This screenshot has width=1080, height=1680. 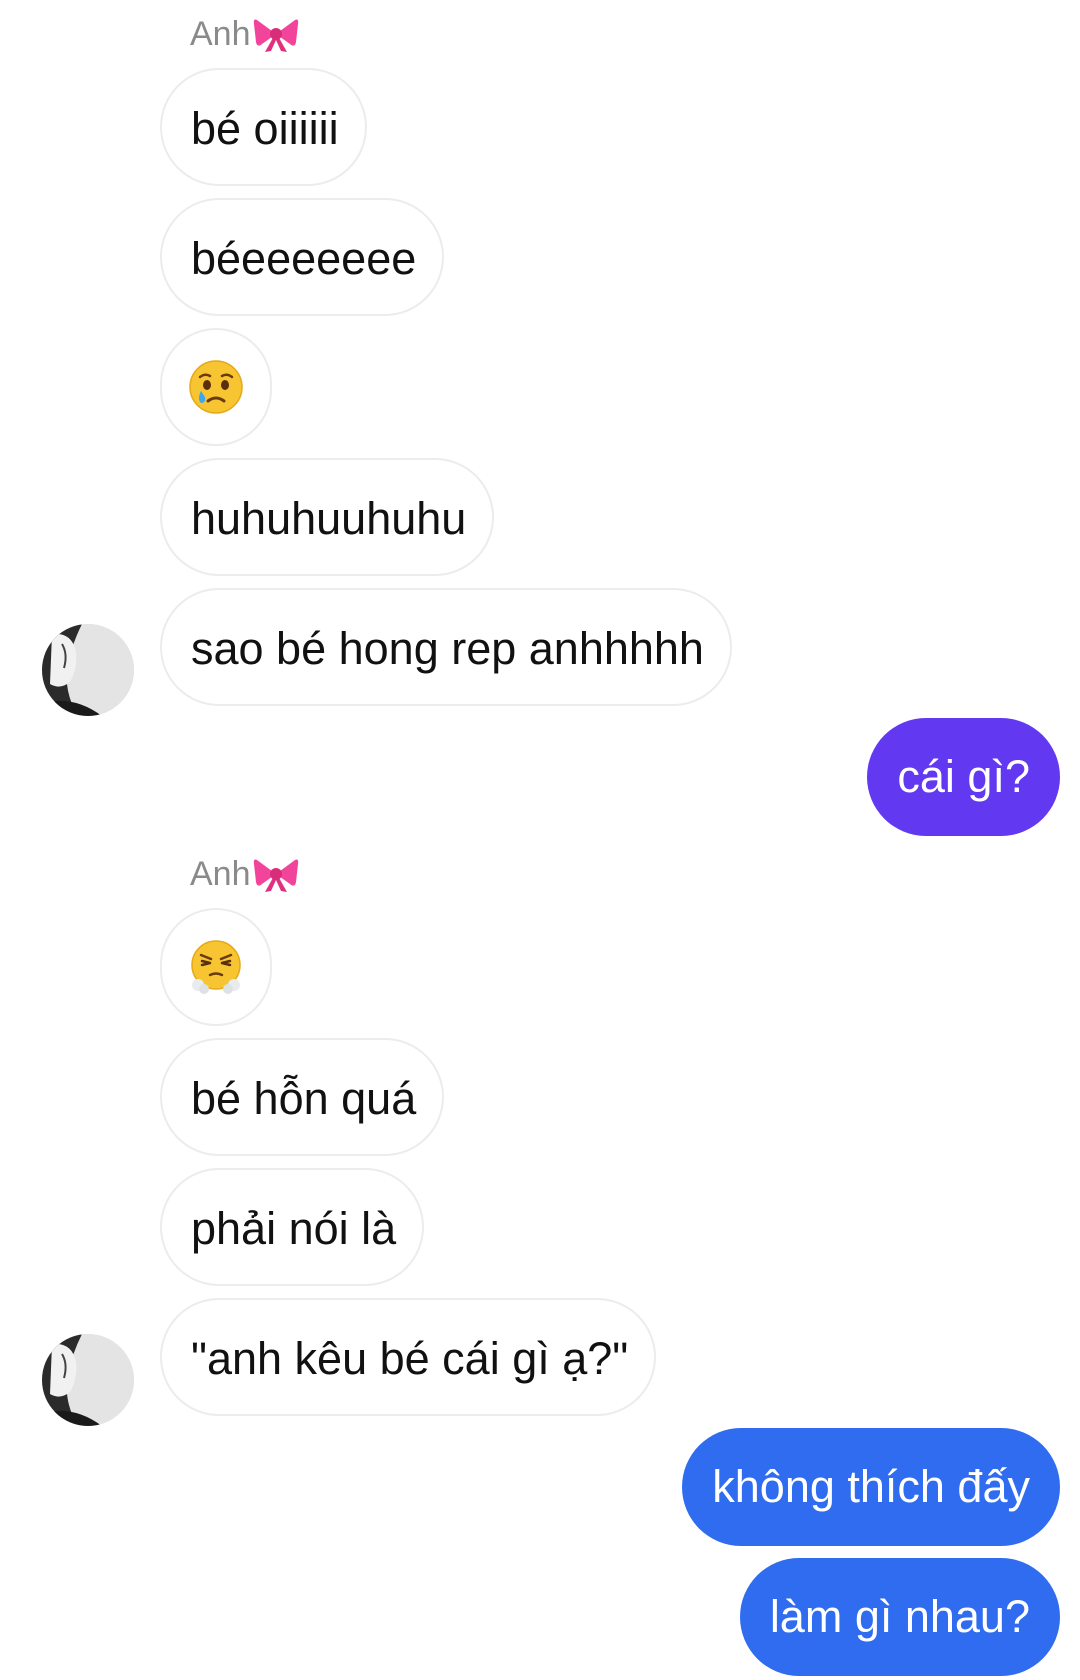 I want to click on message-bubble: bé hỗn quá, so click(x=302, y=1097).